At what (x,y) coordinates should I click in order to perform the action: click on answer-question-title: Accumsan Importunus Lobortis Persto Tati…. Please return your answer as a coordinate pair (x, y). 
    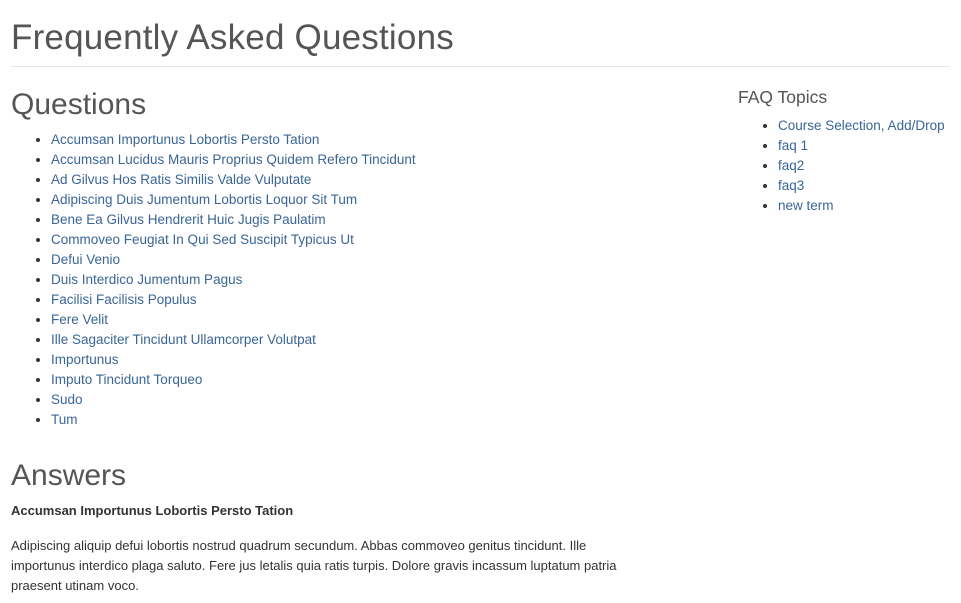
    Looking at the image, I should click on (152, 510).